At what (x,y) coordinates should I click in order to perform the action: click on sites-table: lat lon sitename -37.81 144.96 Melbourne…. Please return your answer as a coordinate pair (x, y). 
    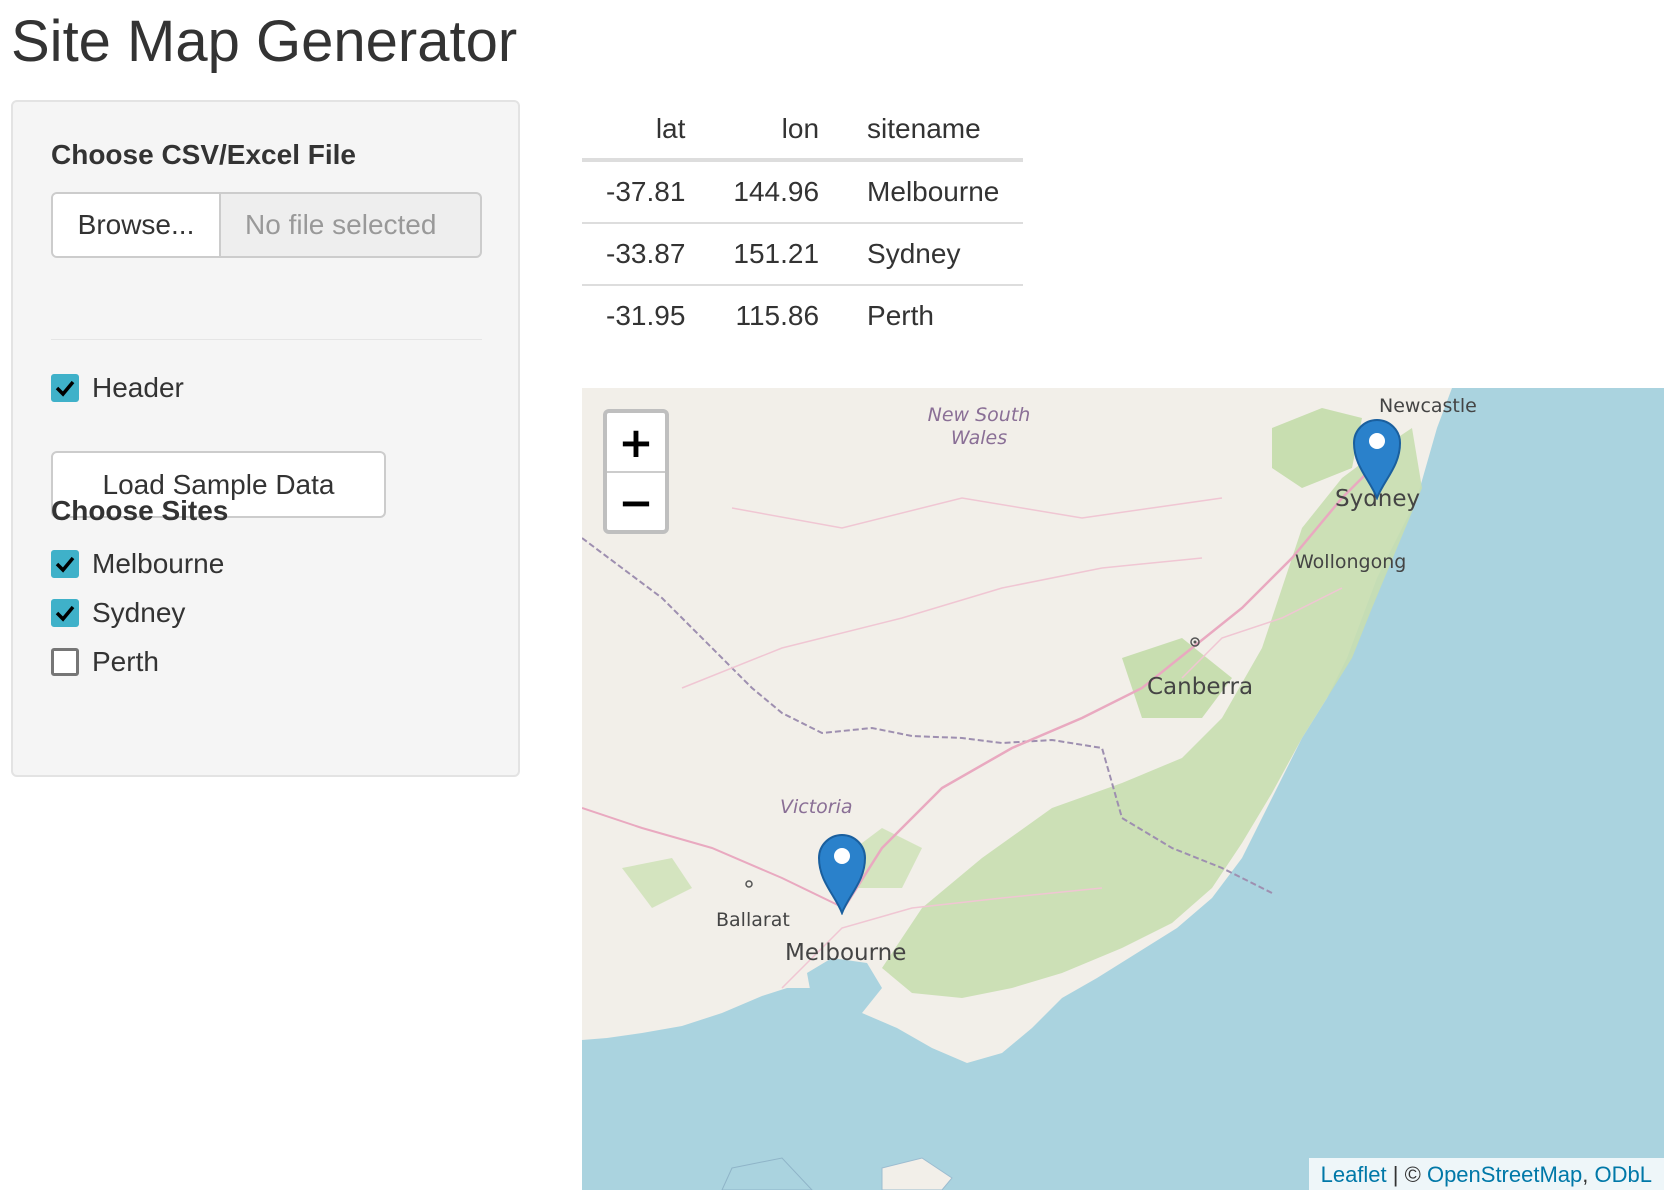
    Looking at the image, I should click on (803, 223).